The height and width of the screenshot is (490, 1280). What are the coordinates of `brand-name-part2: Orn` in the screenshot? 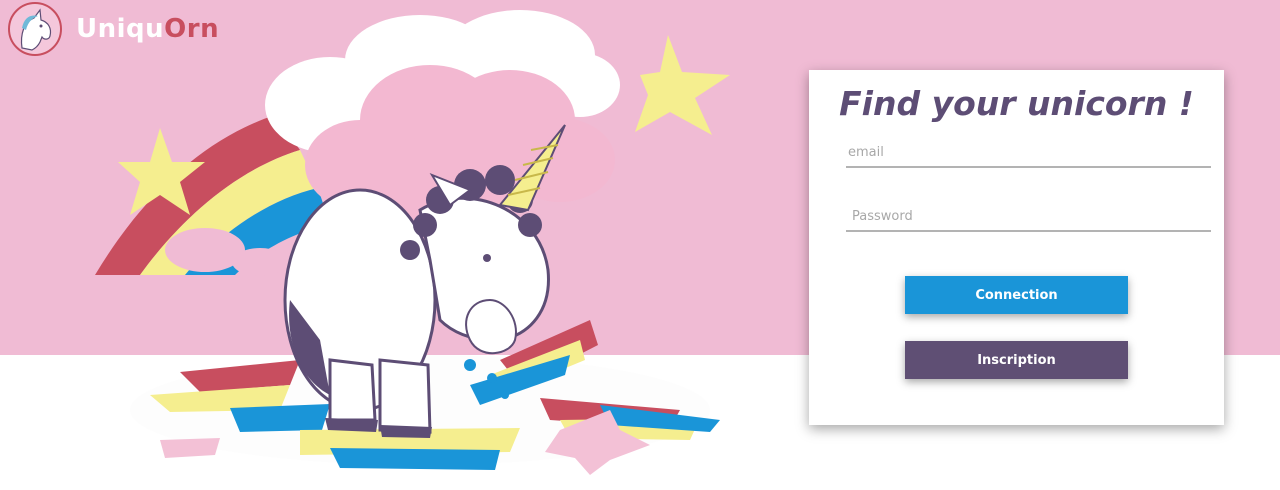 It's located at (192, 29).